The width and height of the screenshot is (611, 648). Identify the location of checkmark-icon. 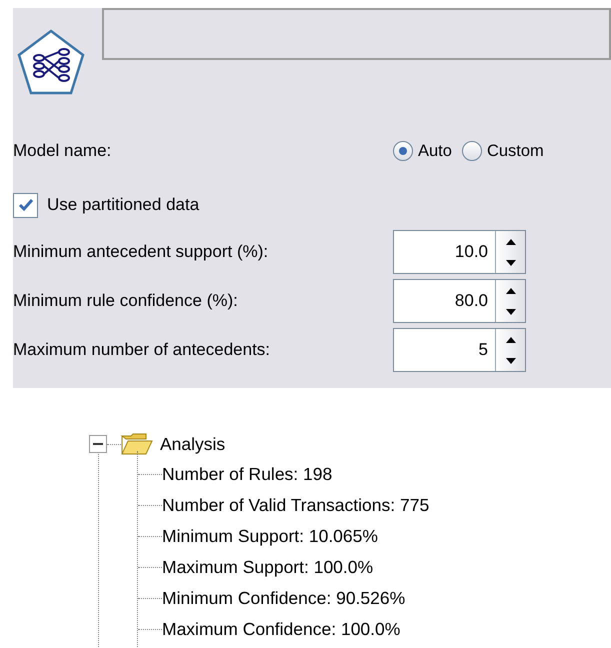
(26, 205).